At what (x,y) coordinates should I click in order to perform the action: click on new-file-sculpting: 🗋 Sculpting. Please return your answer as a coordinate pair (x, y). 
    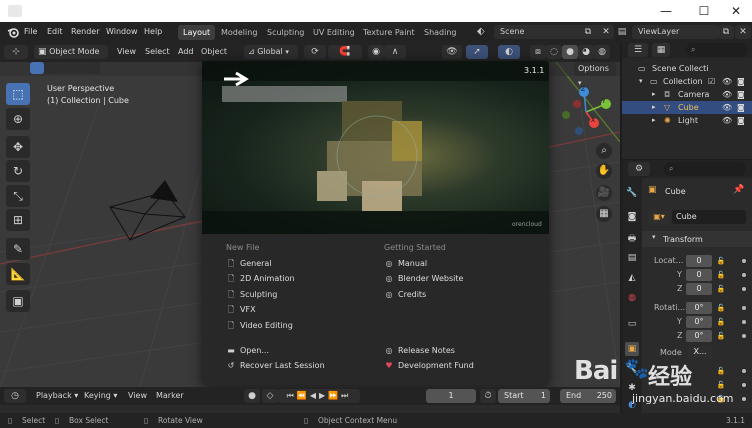
    Looking at the image, I should click on (252, 295).